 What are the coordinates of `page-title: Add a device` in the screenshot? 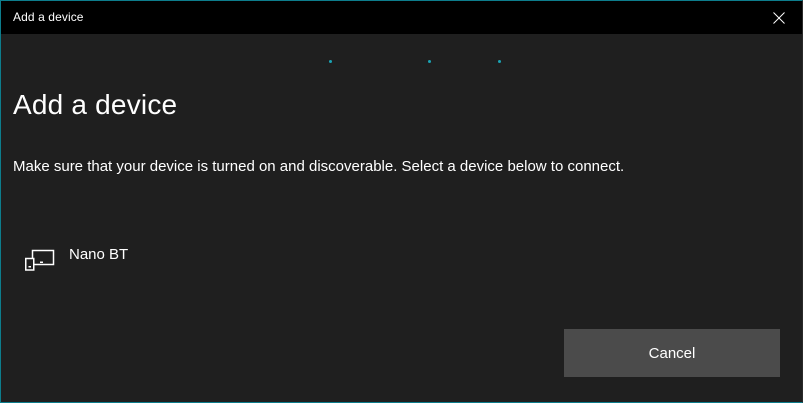 It's located at (95, 104).